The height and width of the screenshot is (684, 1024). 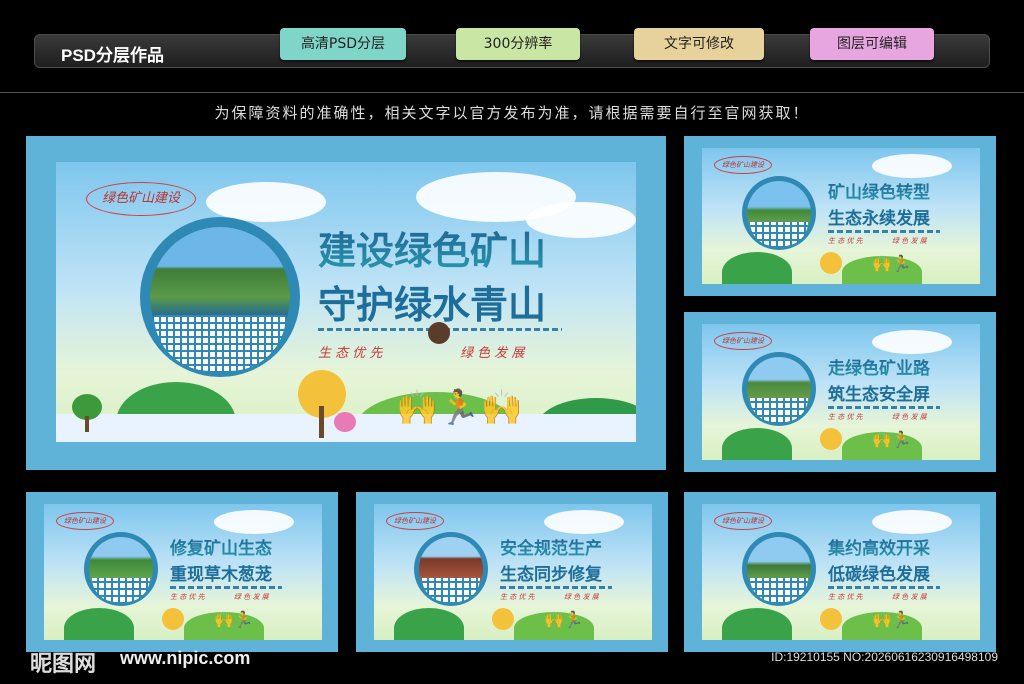 I want to click on watermark-url: www.nipic.com, so click(x=185, y=658).